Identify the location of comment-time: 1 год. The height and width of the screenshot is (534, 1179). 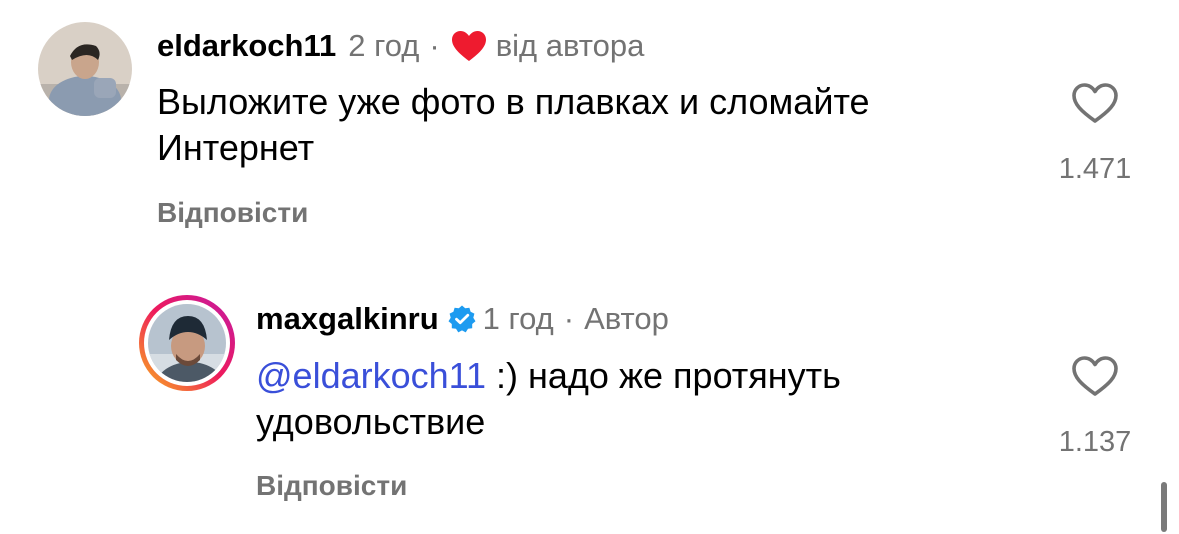
(518, 318).